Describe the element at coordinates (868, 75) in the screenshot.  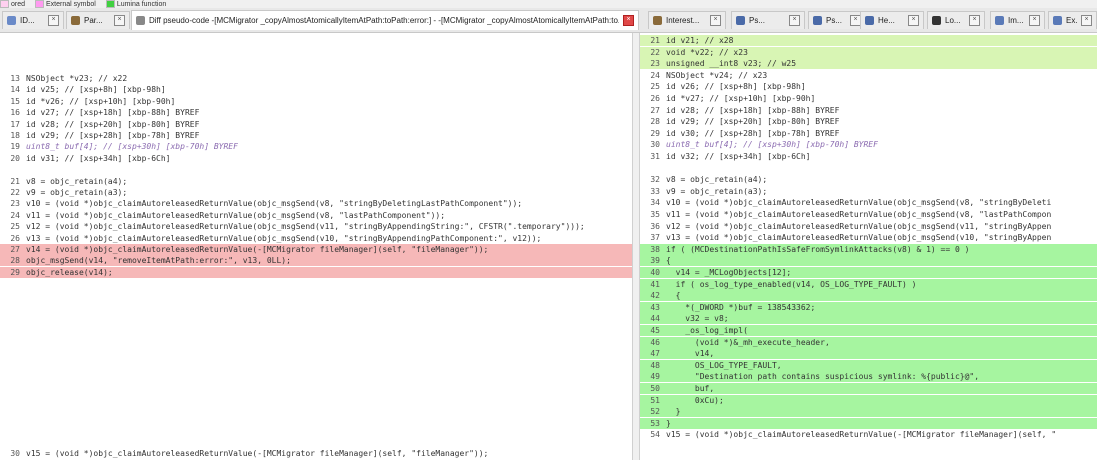
I see `code-line: 24 NSObject *v24; // x23` at that location.